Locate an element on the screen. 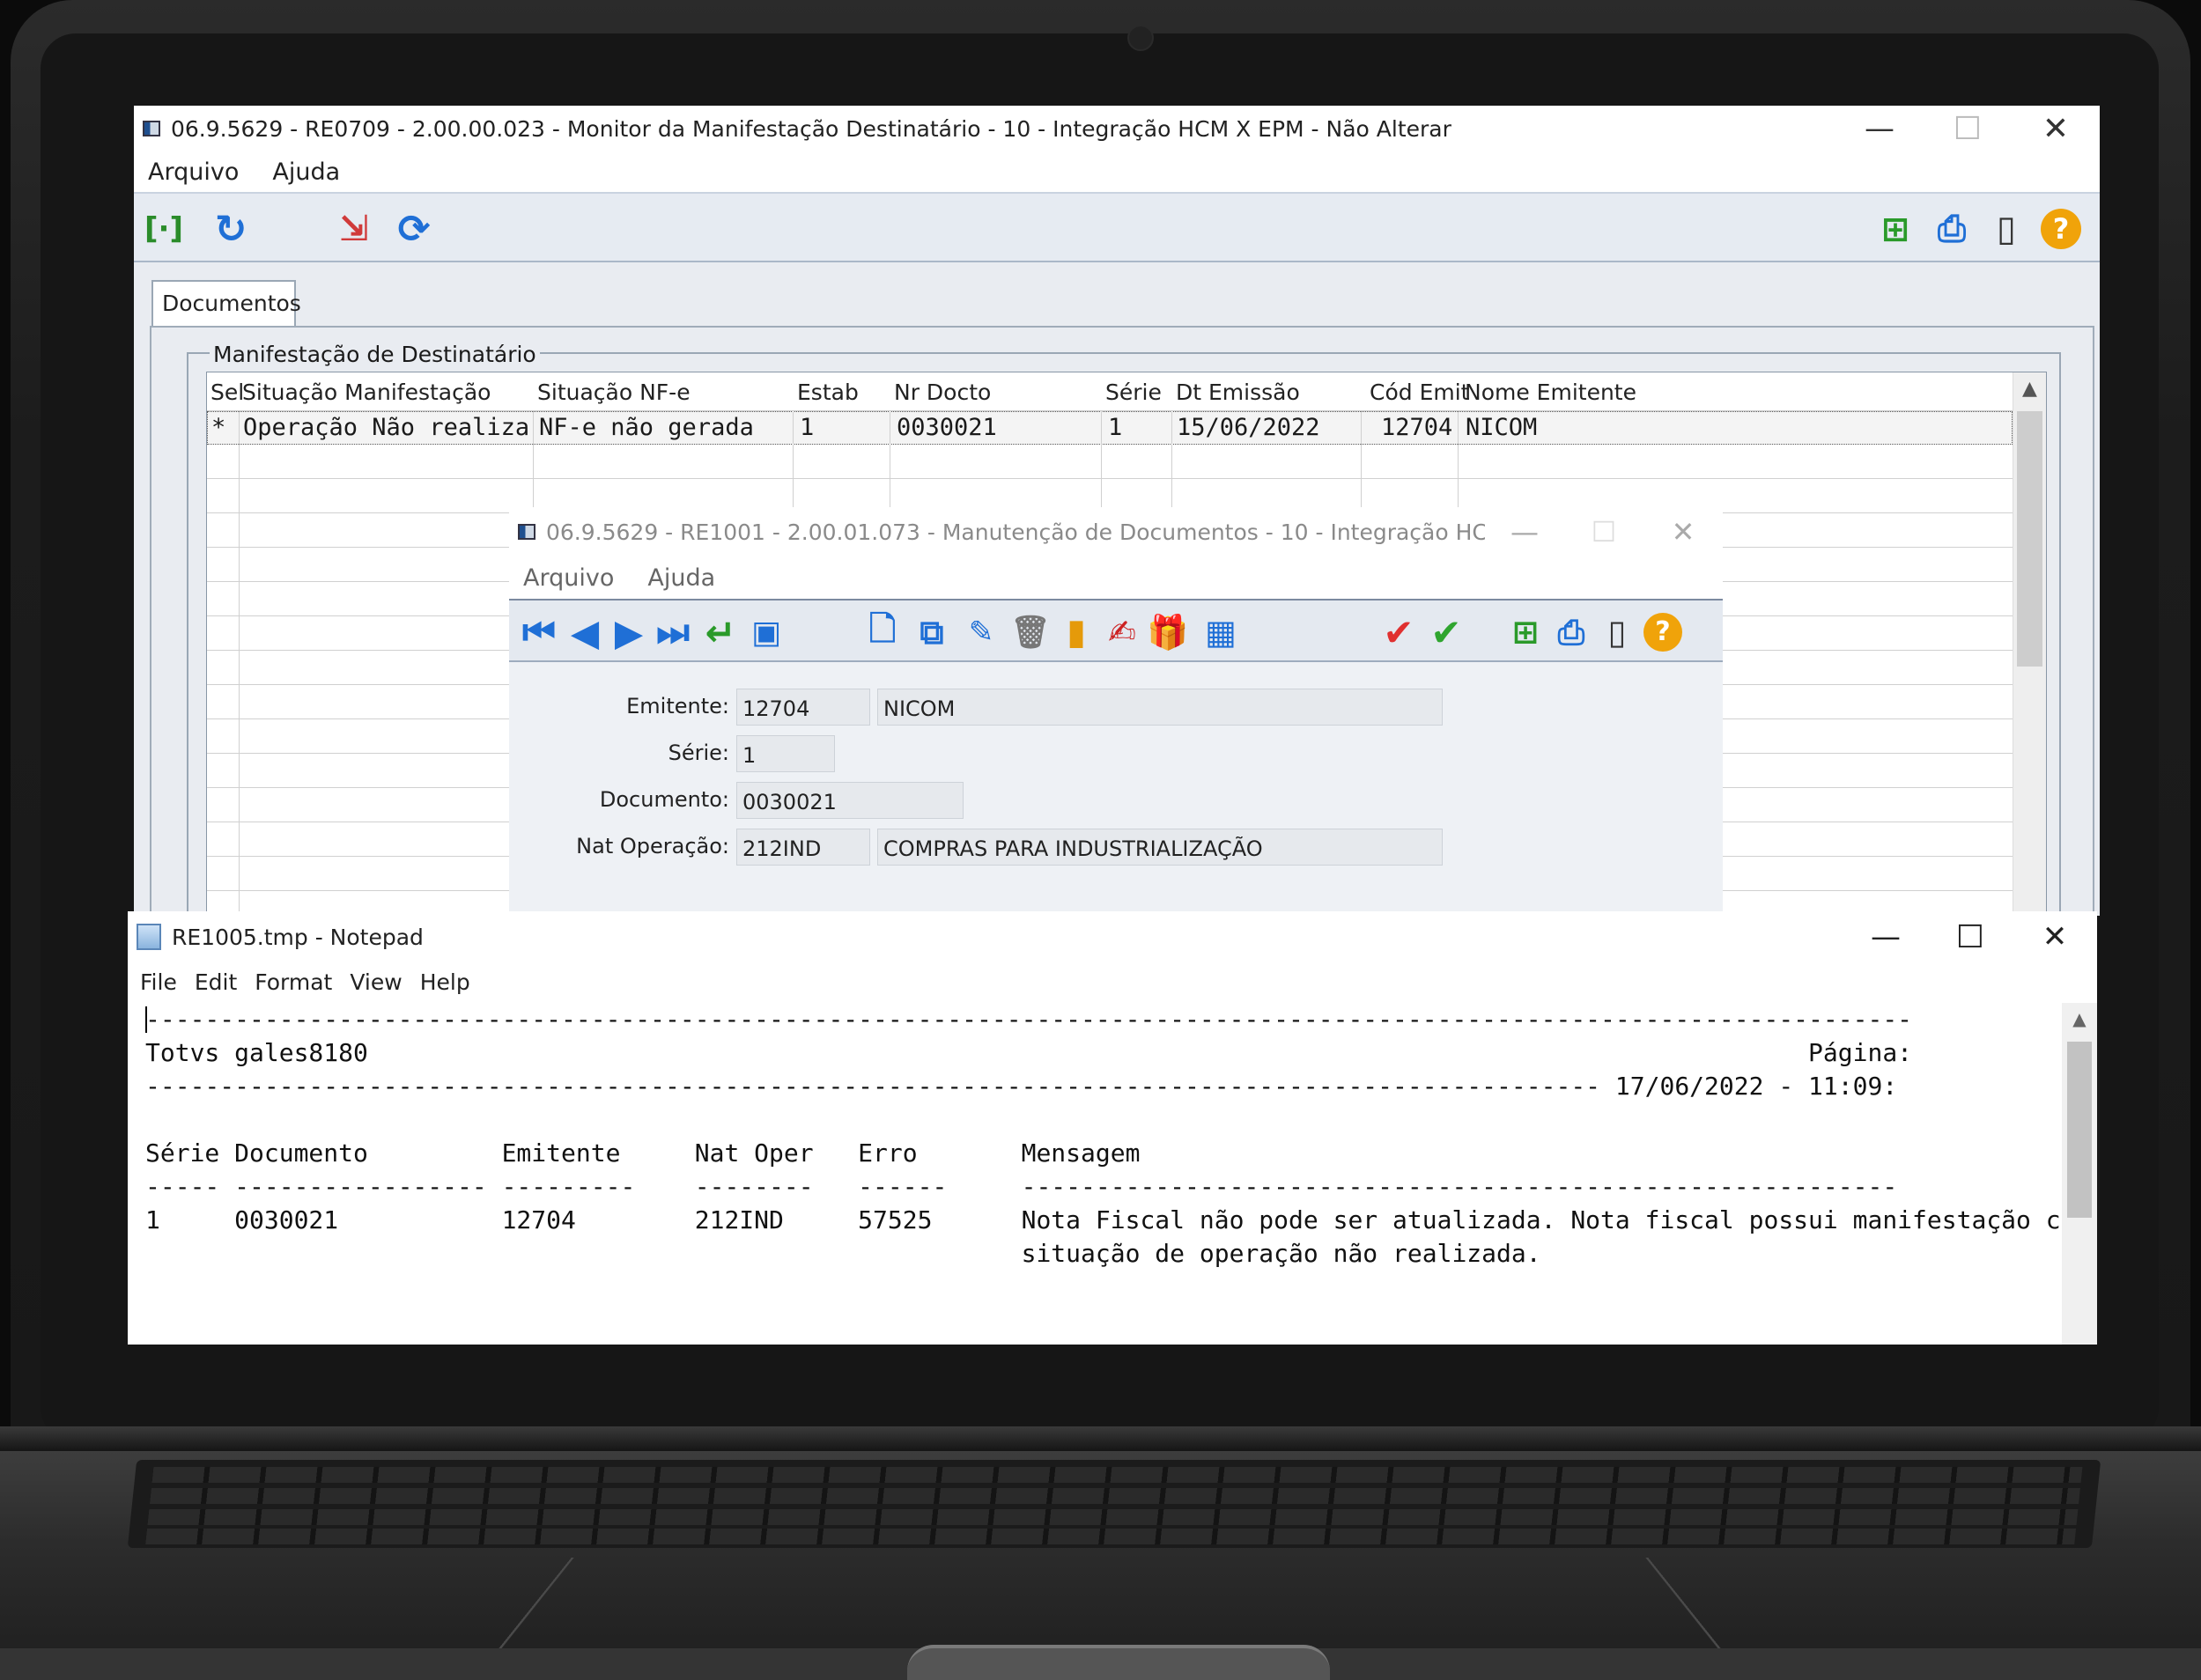 The width and height of the screenshot is (2201, 1680). col-situacao-manifestacao: Situação Manifestação is located at coordinates (366, 392).